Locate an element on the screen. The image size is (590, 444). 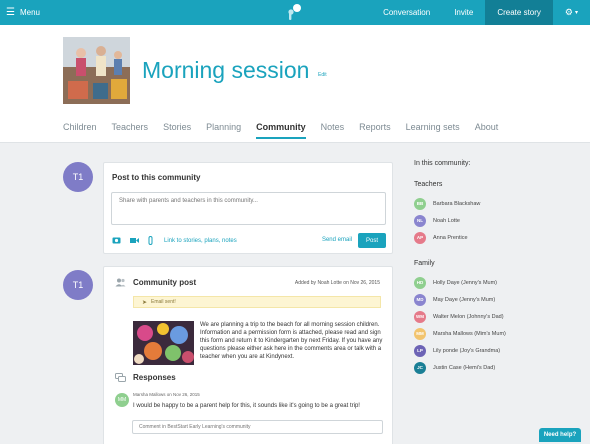
member-row: JC Justin Case (Hemi's Dad) is located at coordinates (499, 367).